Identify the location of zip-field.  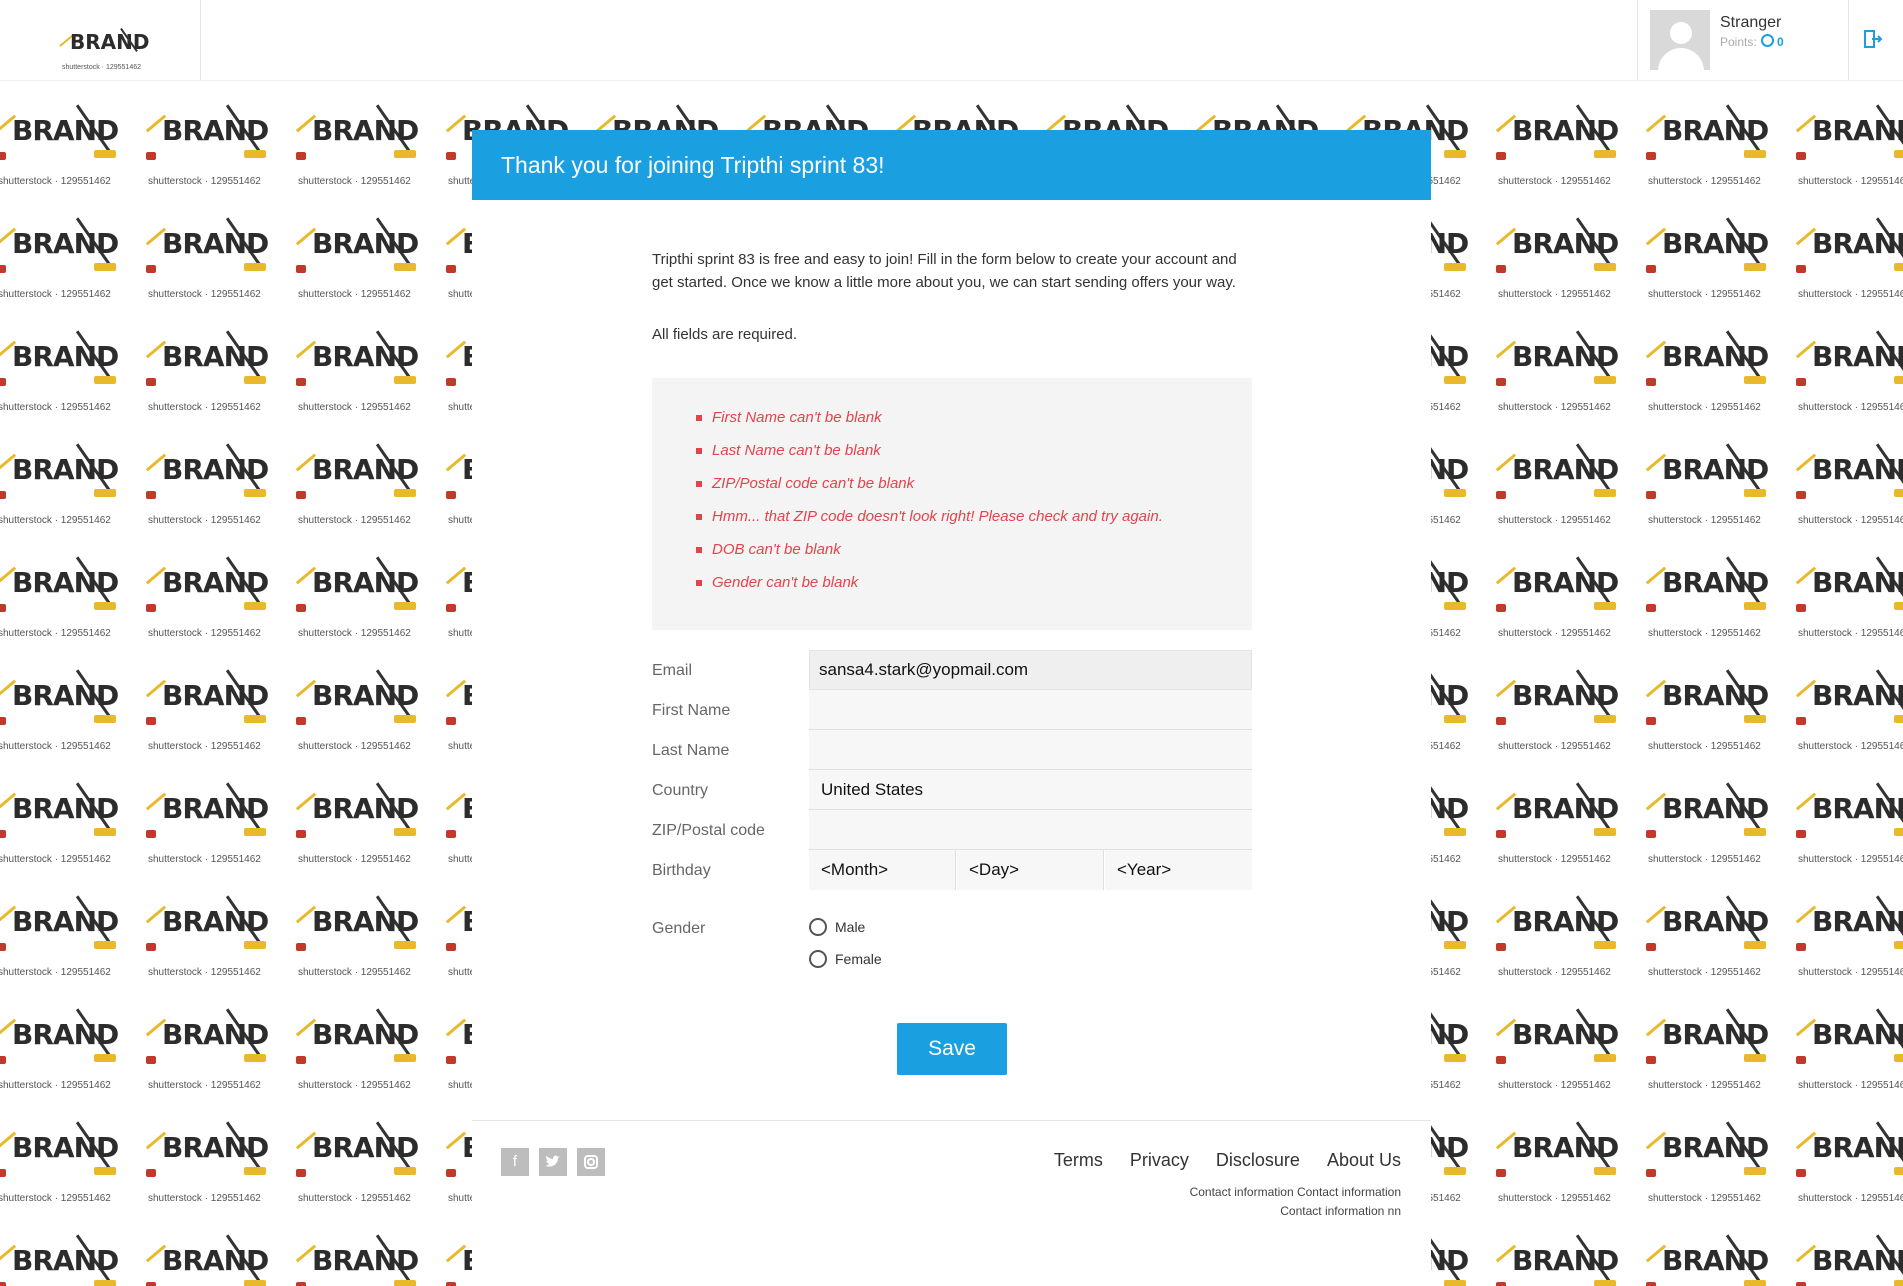
(1030, 830).